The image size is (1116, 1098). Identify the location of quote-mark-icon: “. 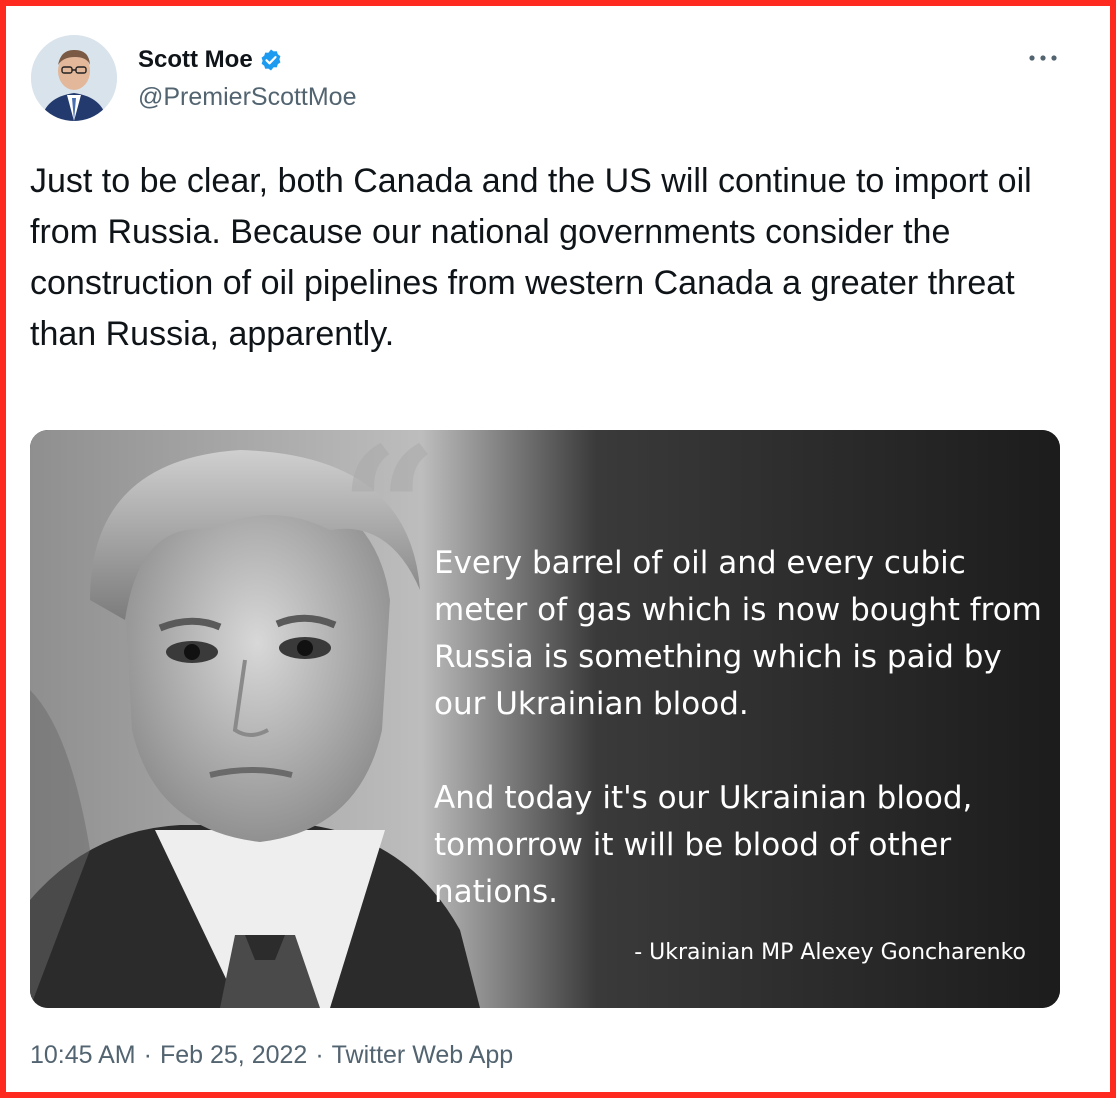
(389, 520).